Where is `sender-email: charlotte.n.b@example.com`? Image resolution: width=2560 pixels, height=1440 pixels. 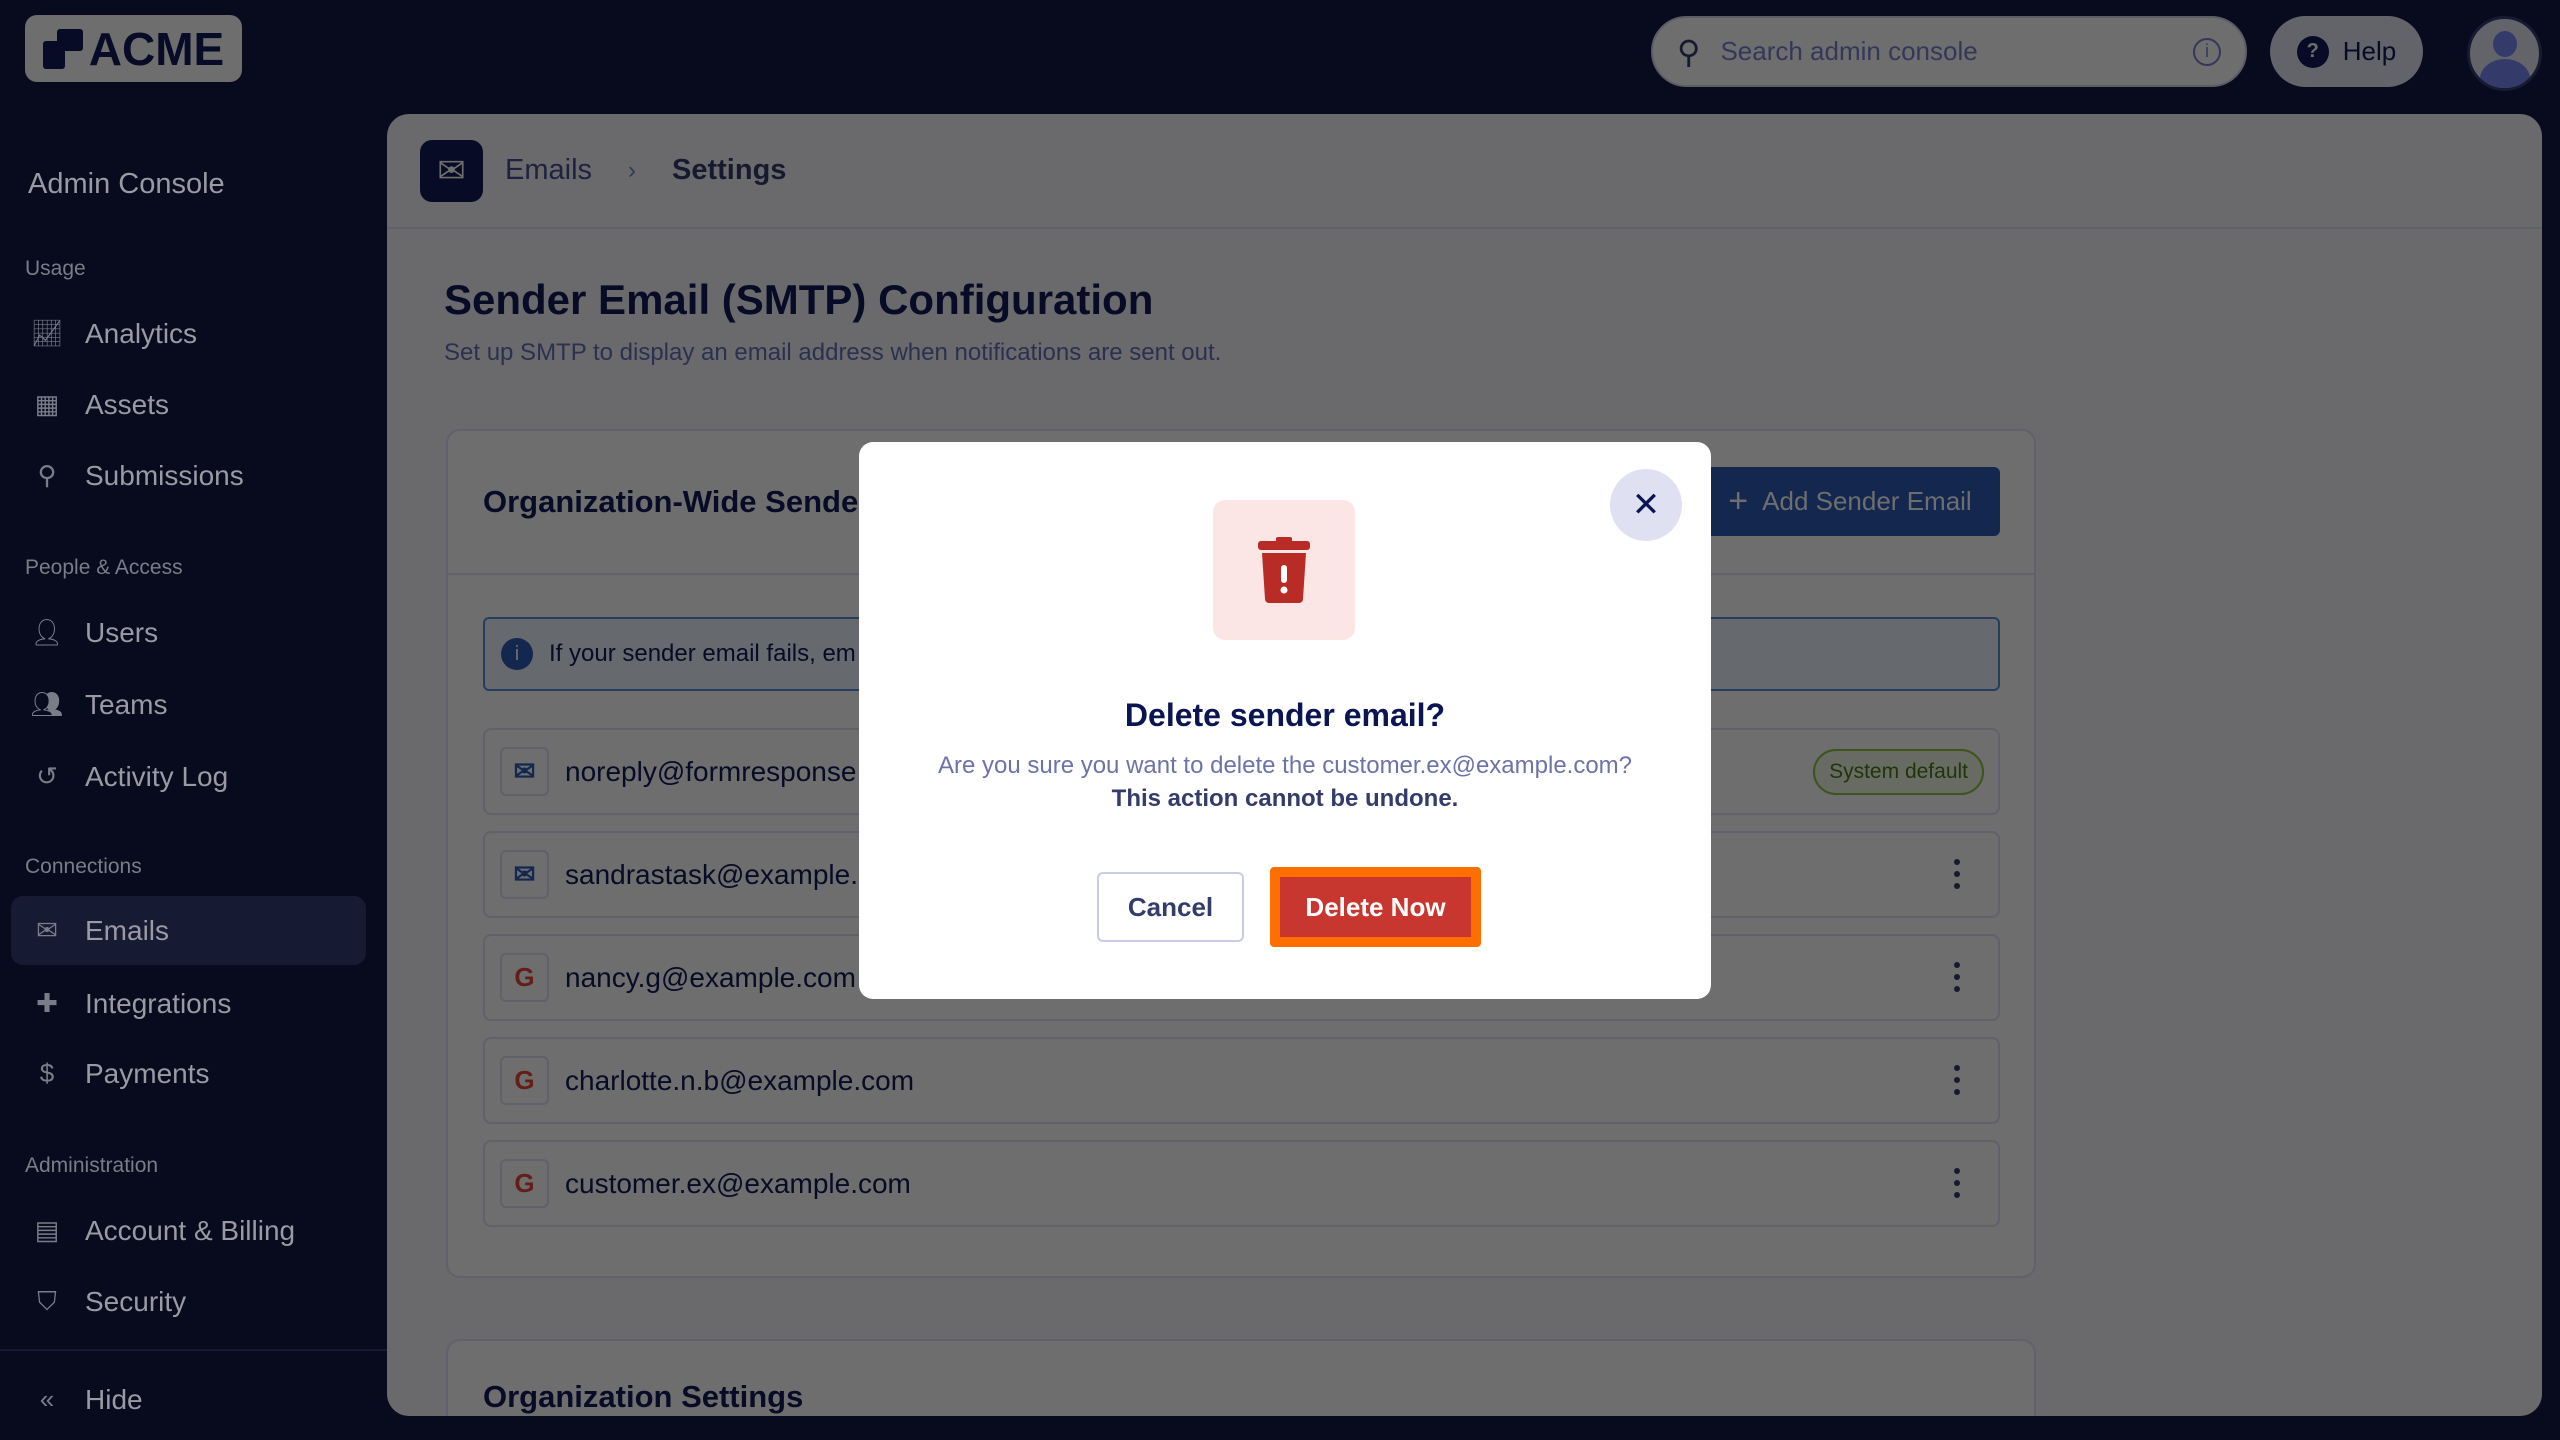
sender-email: charlotte.n.b@example.com is located at coordinates (740, 1080).